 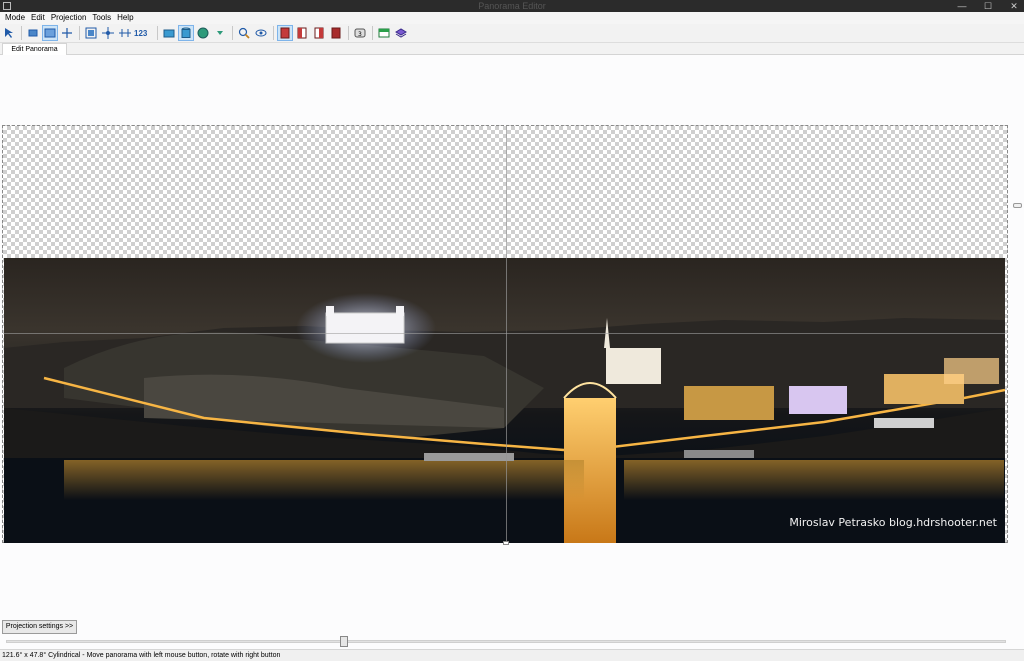 What do you see at coordinates (512, 18) in the screenshot?
I see `menu-bar: Mode Edit Projection Tools Help` at bounding box center [512, 18].